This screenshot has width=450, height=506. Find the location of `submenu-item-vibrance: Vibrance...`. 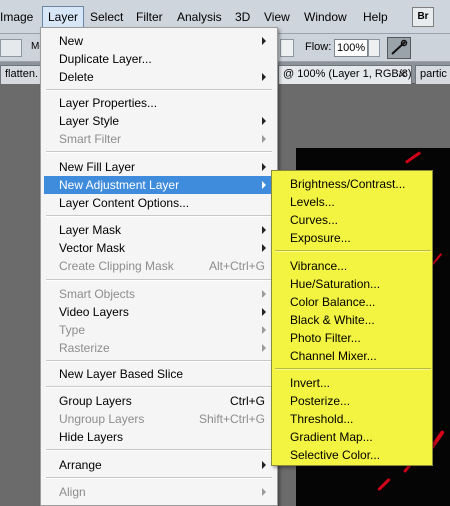

submenu-item-vibrance: Vibrance... is located at coordinates (352, 266).